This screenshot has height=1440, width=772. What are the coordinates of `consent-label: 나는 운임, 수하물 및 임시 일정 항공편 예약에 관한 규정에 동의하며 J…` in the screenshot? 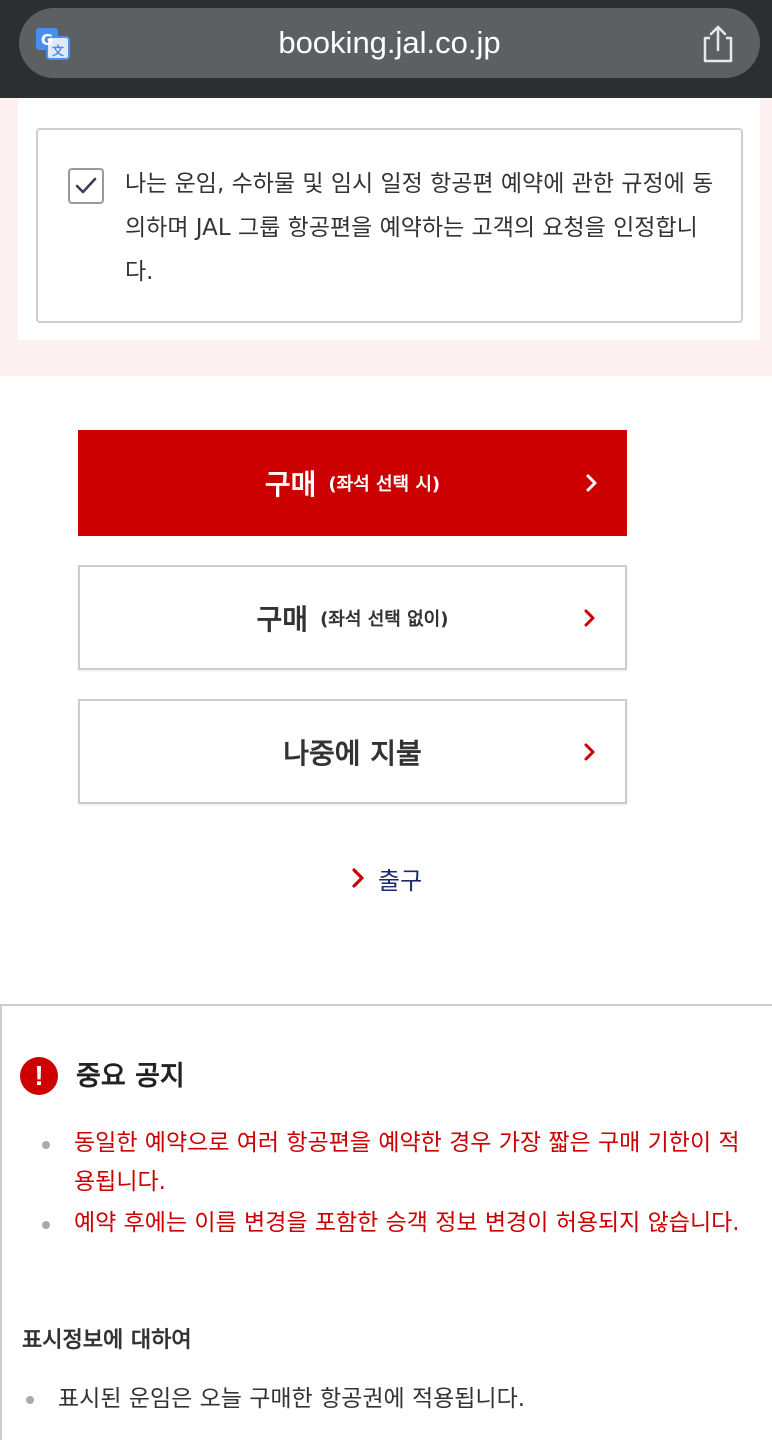 It's located at (420, 228).